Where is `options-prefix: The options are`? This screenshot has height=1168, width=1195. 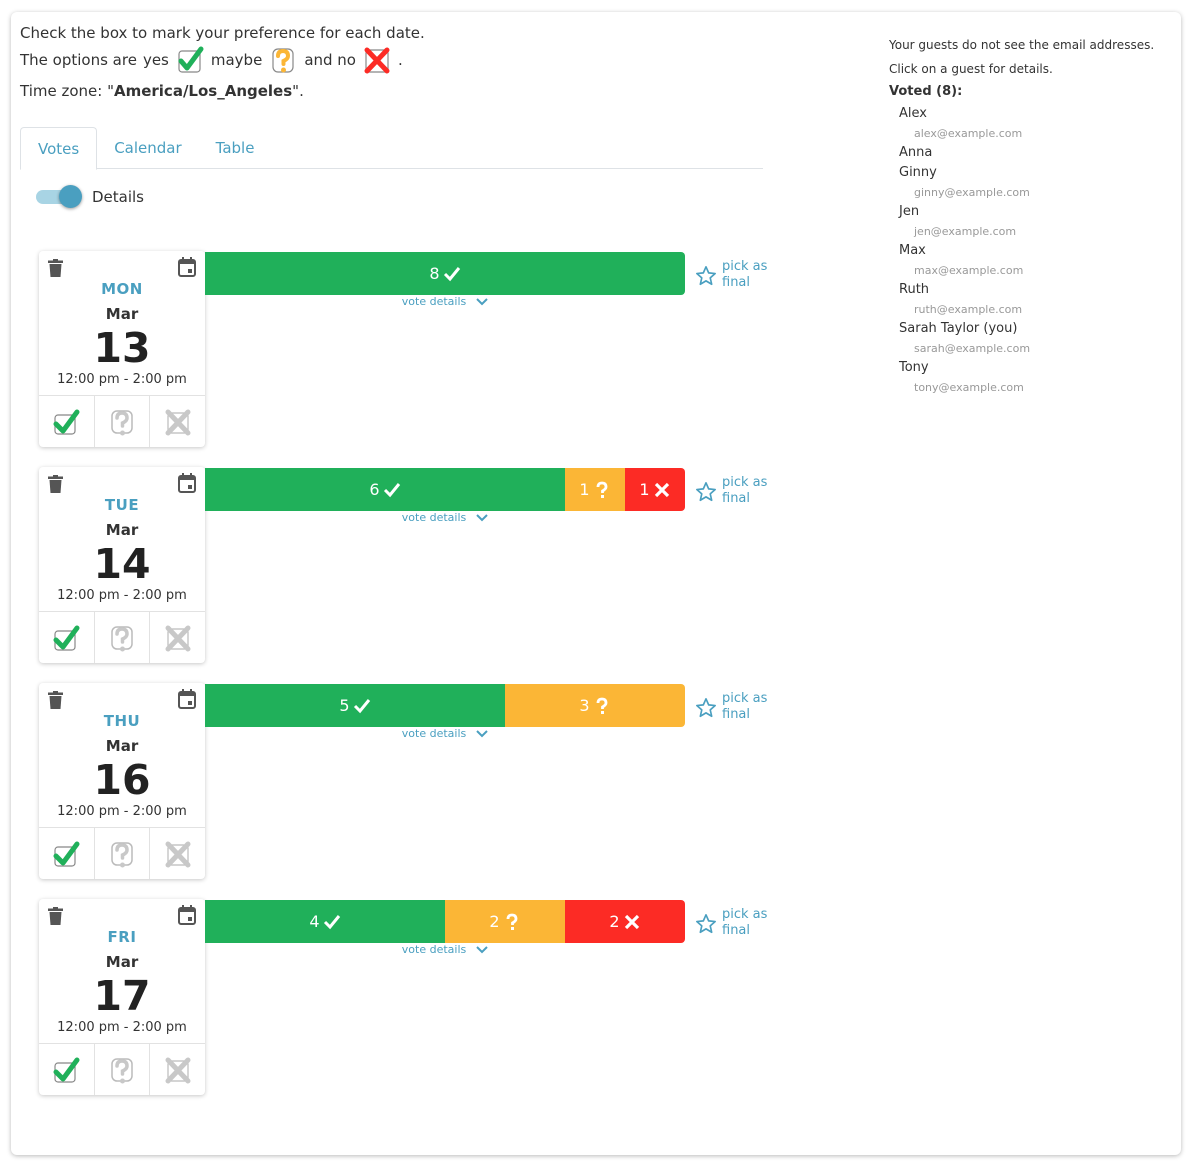
options-prefix: The options are is located at coordinates (78, 59).